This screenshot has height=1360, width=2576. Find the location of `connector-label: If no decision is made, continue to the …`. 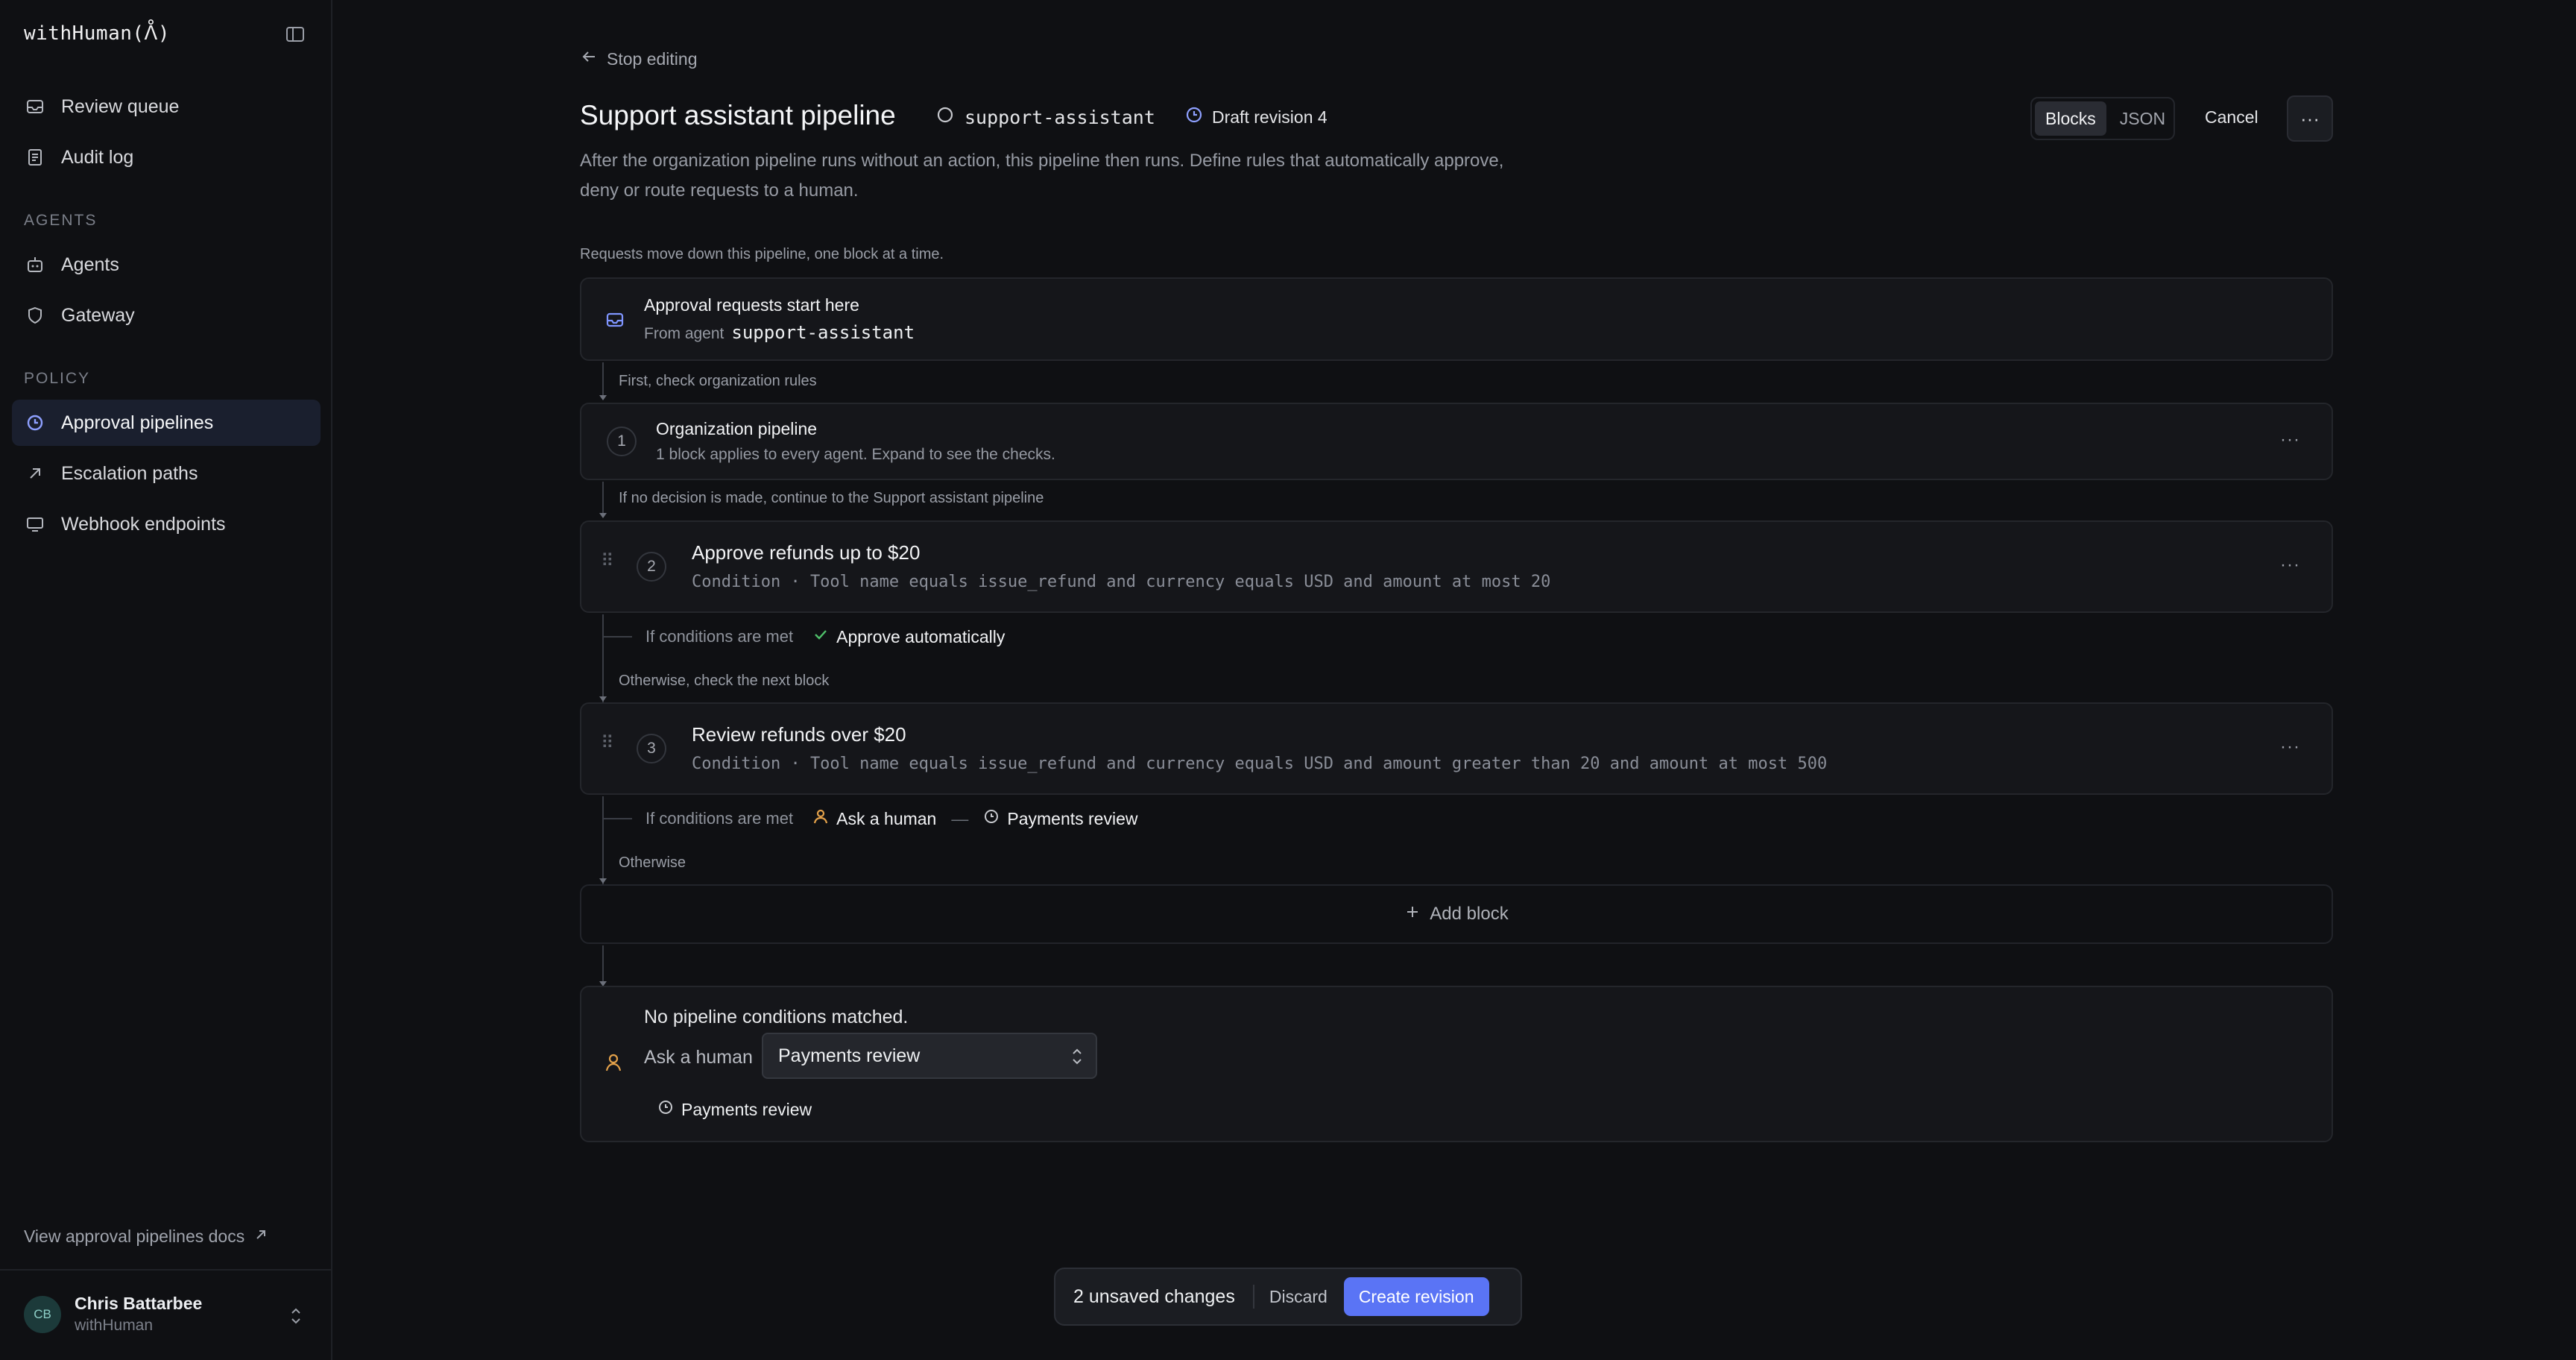

connector-label: If no decision is made, continue to the … is located at coordinates (831, 498).